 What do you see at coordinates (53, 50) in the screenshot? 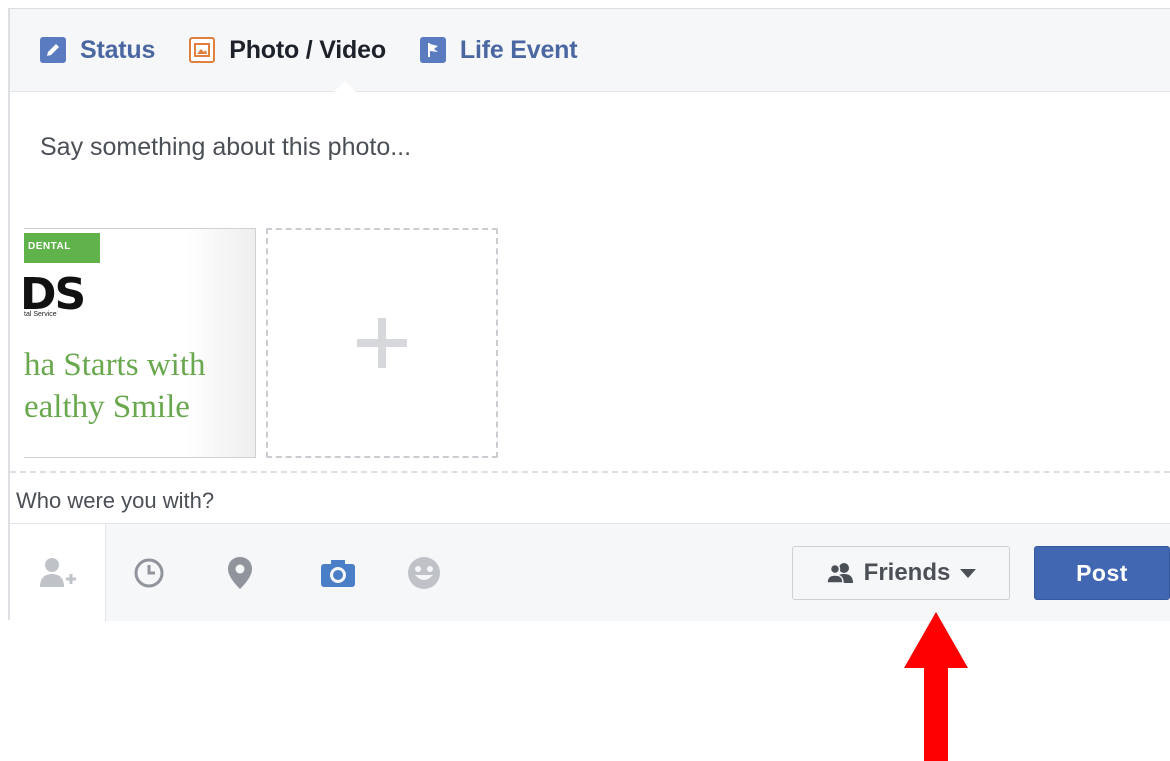
I see `pencil-icon` at bounding box center [53, 50].